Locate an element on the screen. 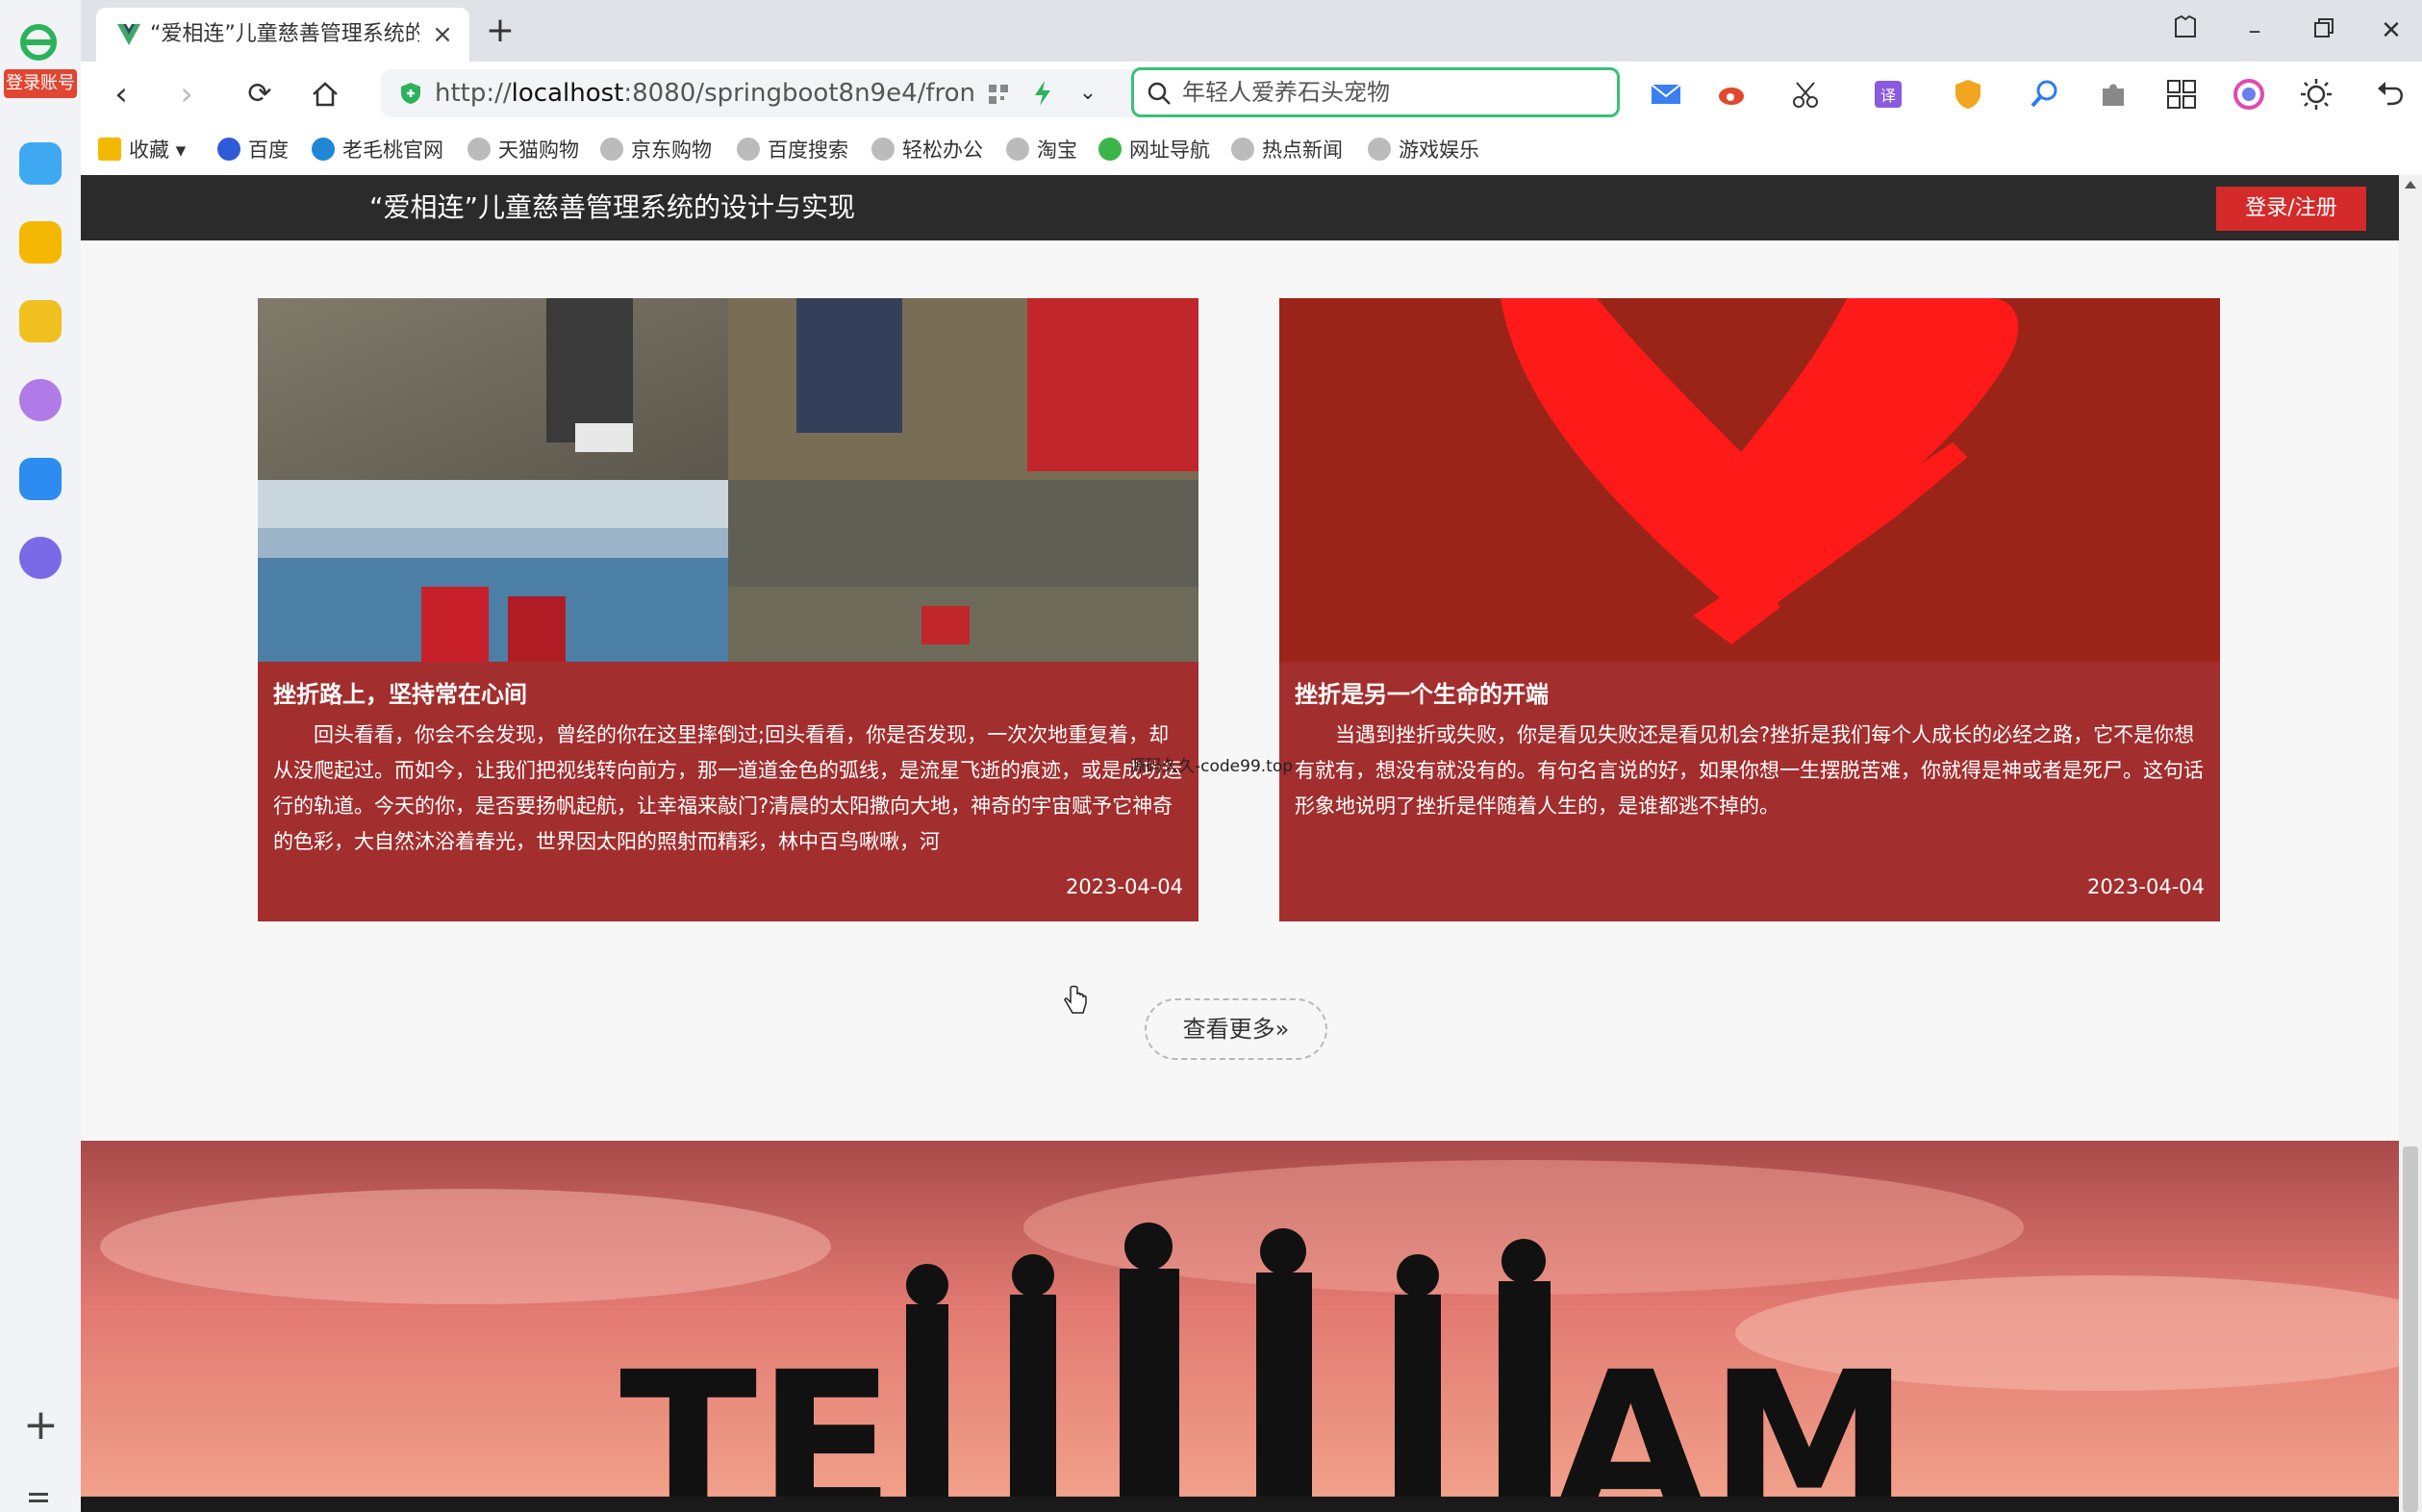  ai-icon is located at coordinates (41, 479).